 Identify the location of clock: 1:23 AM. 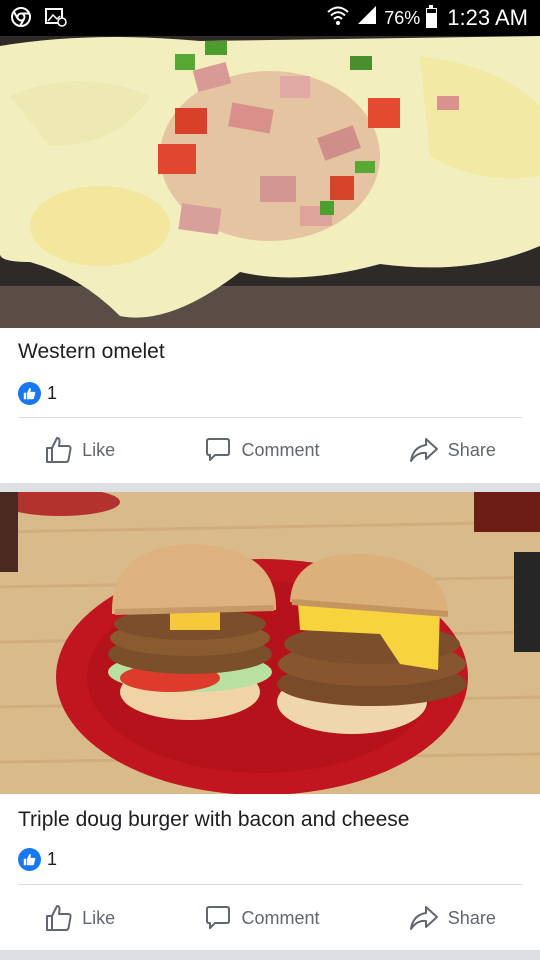
(487, 17).